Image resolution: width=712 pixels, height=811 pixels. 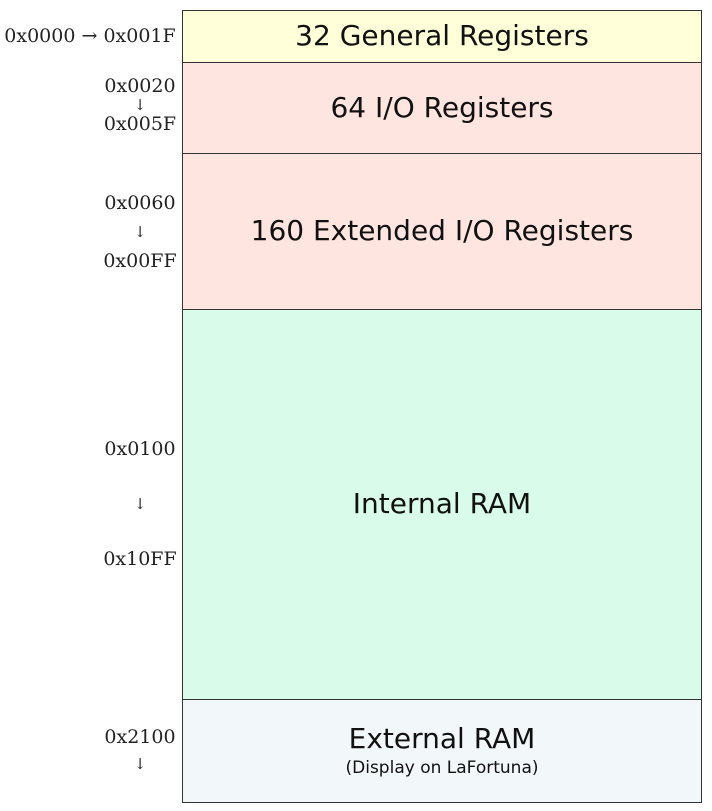 I want to click on address-end: 0x005F, so click(x=140, y=124).